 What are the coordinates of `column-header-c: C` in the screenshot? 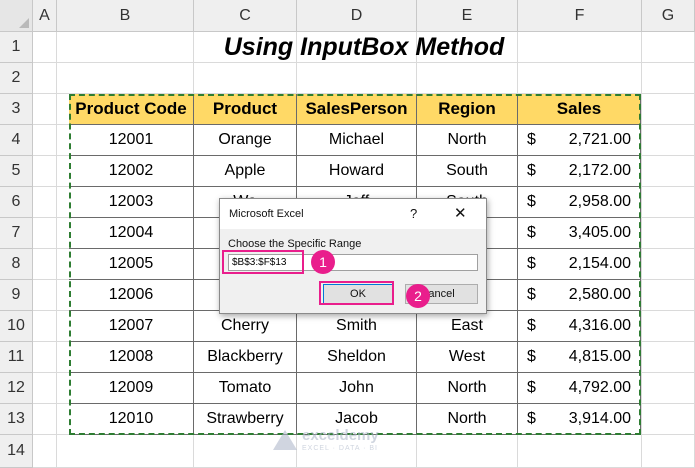 It's located at (245, 16).